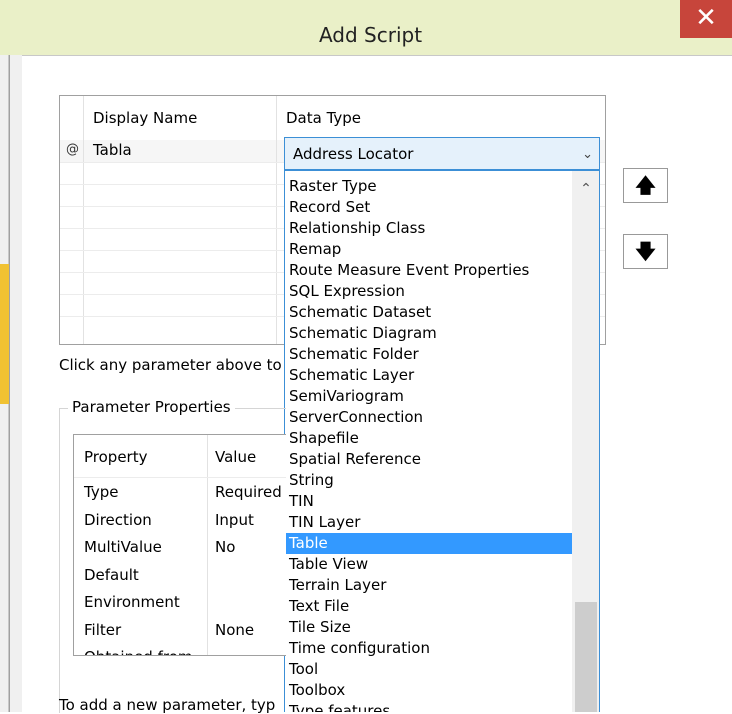 The image size is (732, 714). What do you see at coordinates (235, 457) in the screenshot?
I see `column-header-value: Value` at bounding box center [235, 457].